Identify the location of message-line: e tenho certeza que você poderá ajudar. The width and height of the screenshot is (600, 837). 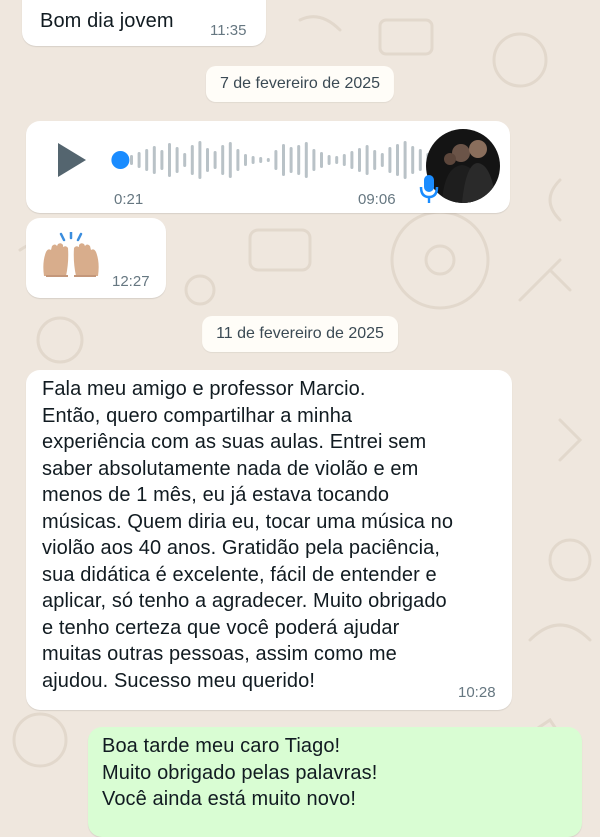
(221, 627).